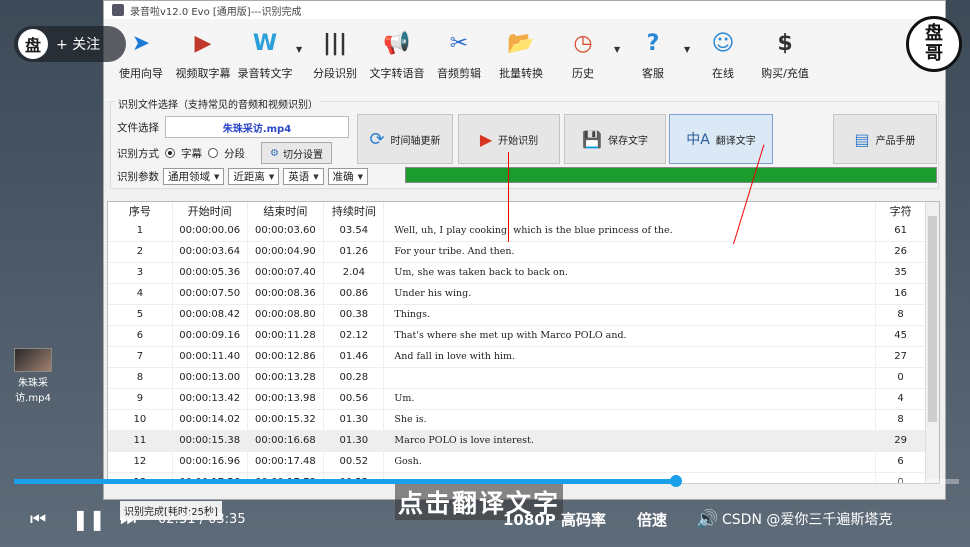 Image resolution: width=970 pixels, height=547 pixels. Describe the element at coordinates (254, 176) in the screenshot. I see `distance-select: 近距离 ▼` at that location.